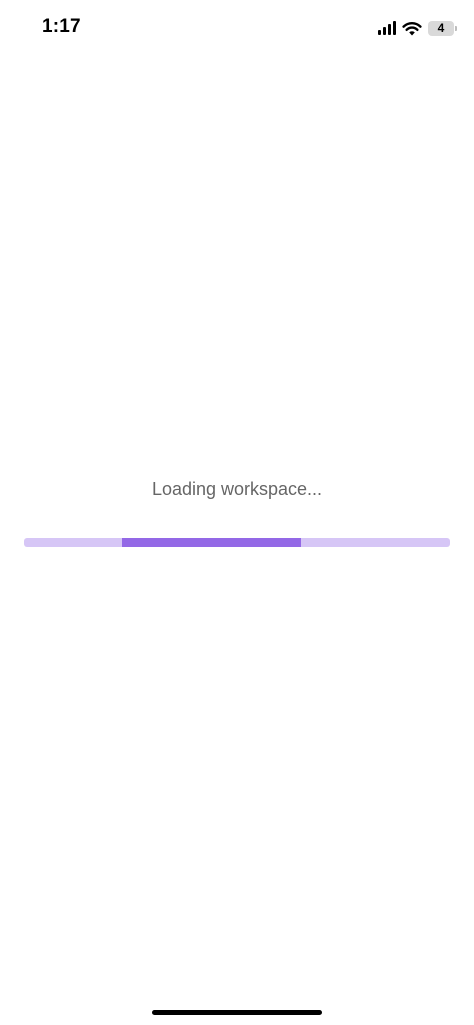 The height and width of the screenshot is (1025, 474). What do you see at coordinates (61, 26) in the screenshot?
I see `status-time: 1:17` at bounding box center [61, 26].